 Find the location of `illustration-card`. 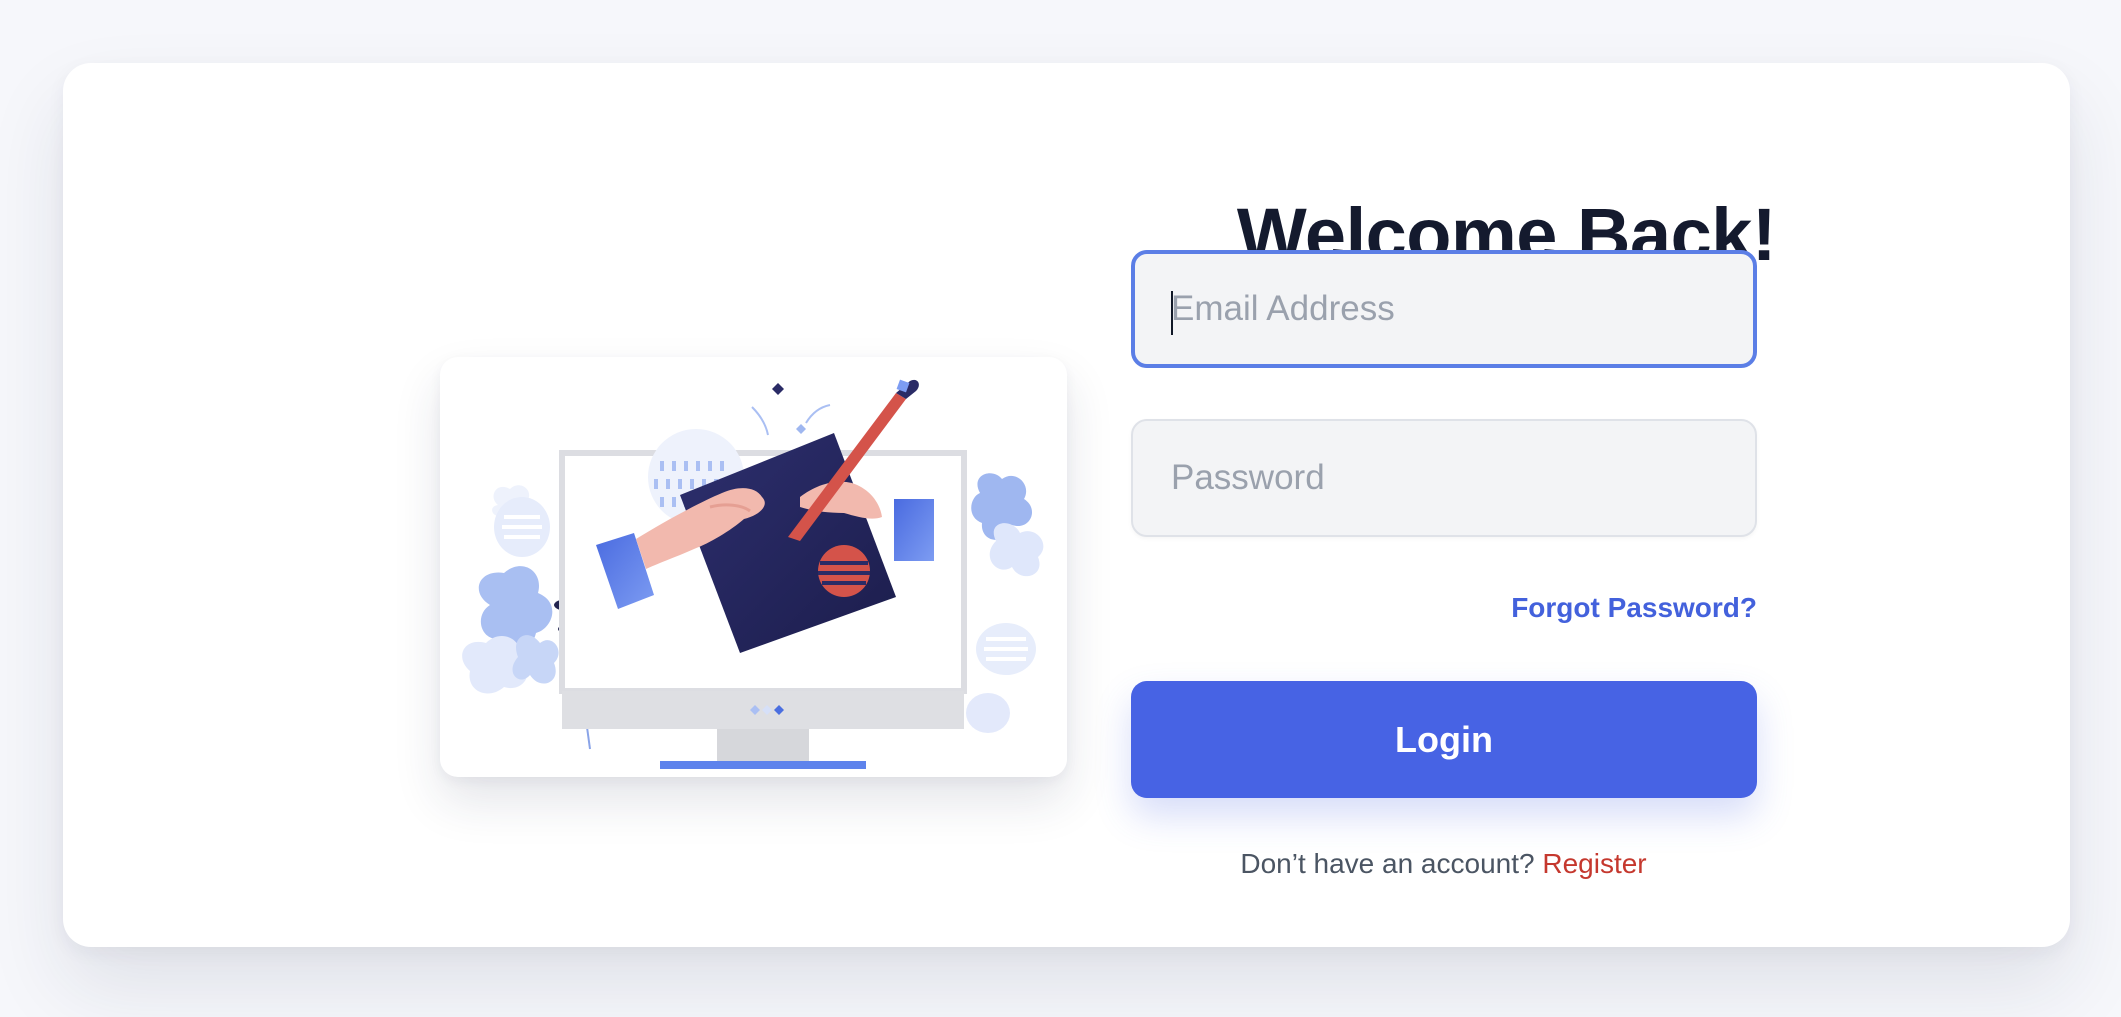

illustration-card is located at coordinates (753, 567).